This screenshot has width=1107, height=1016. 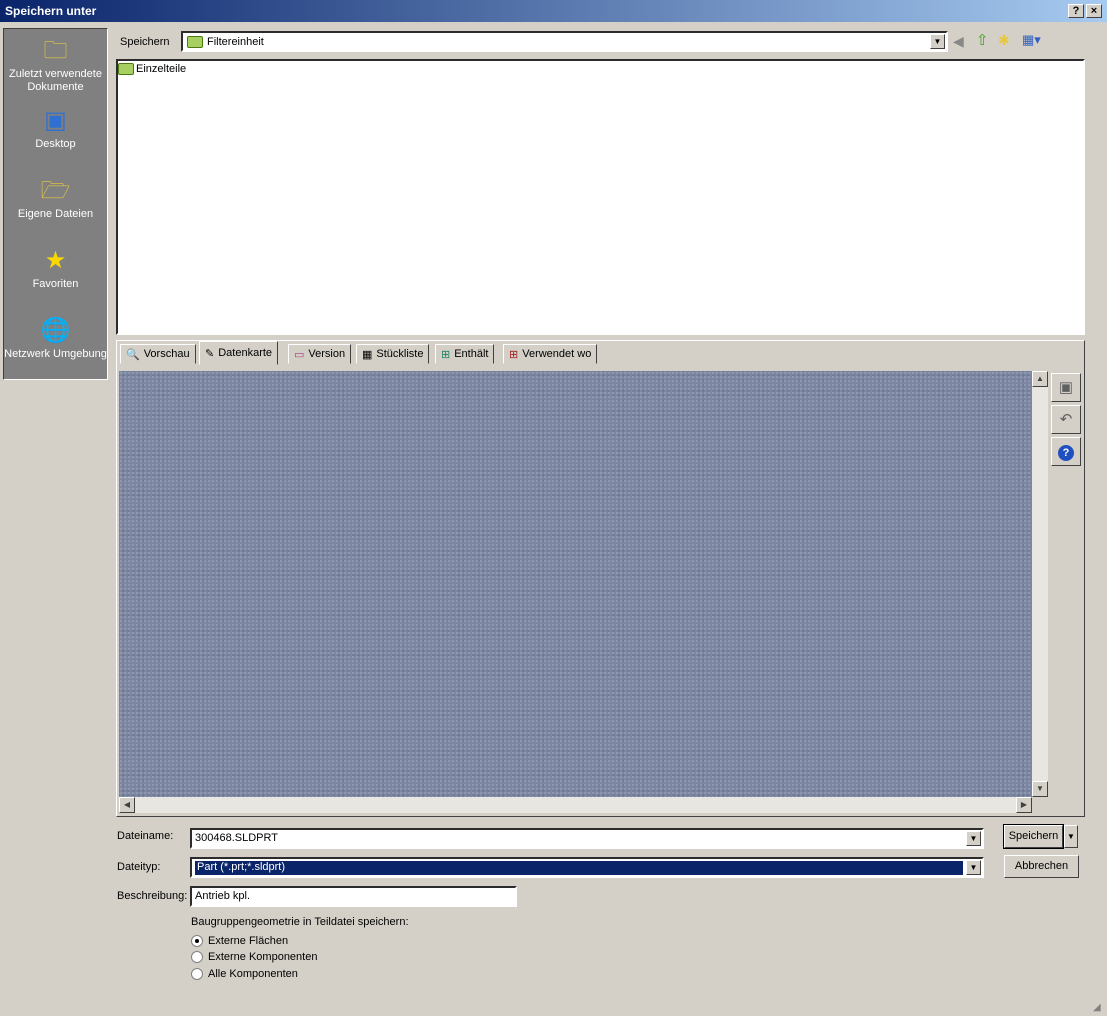 What do you see at coordinates (55, 260) in the screenshot?
I see `favorites-icon: ★` at bounding box center [55, 260].